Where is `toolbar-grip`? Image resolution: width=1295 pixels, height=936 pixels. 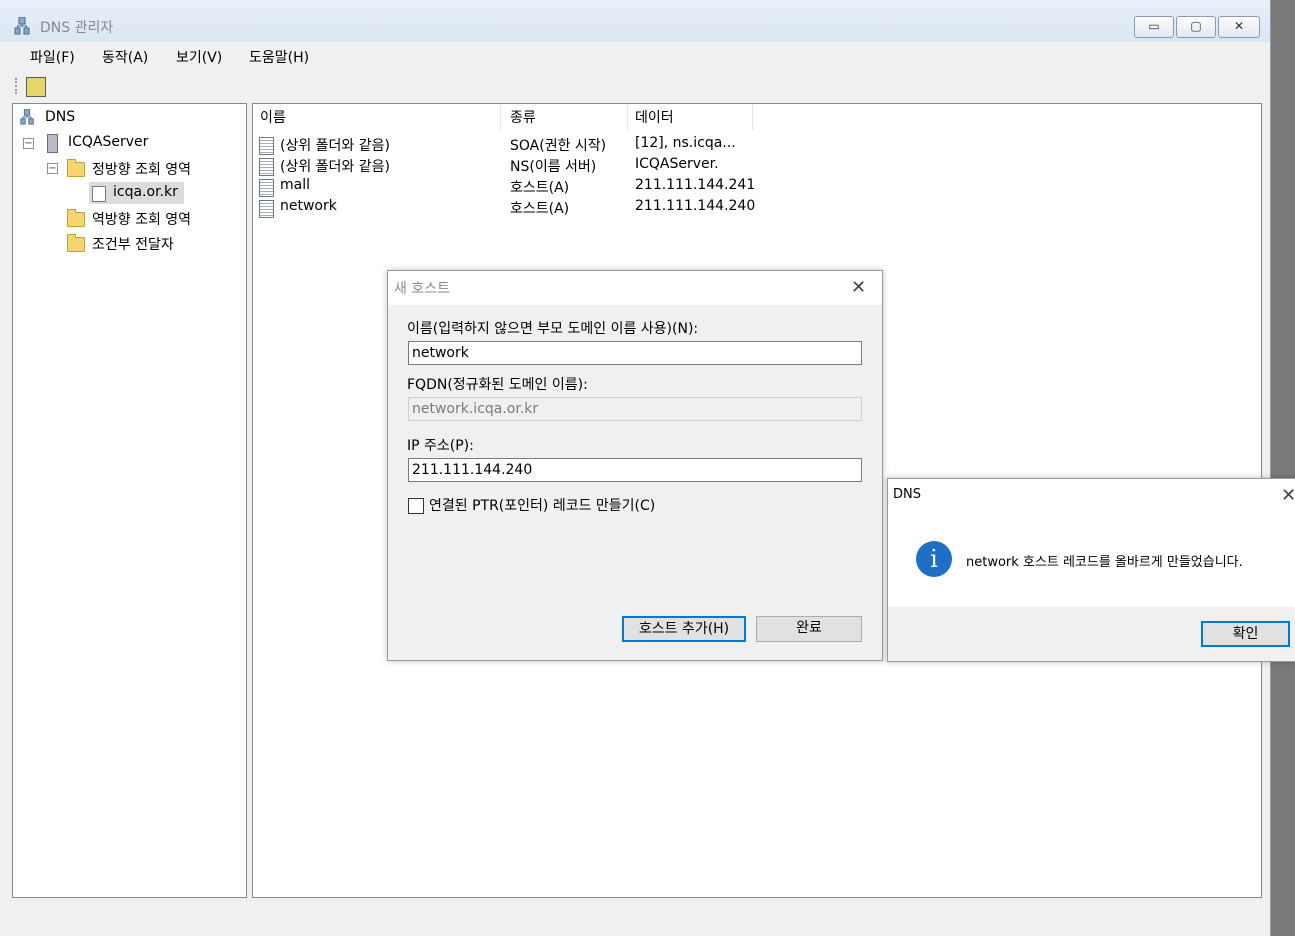 toolbar-grip is located at coordinates (17, 86).